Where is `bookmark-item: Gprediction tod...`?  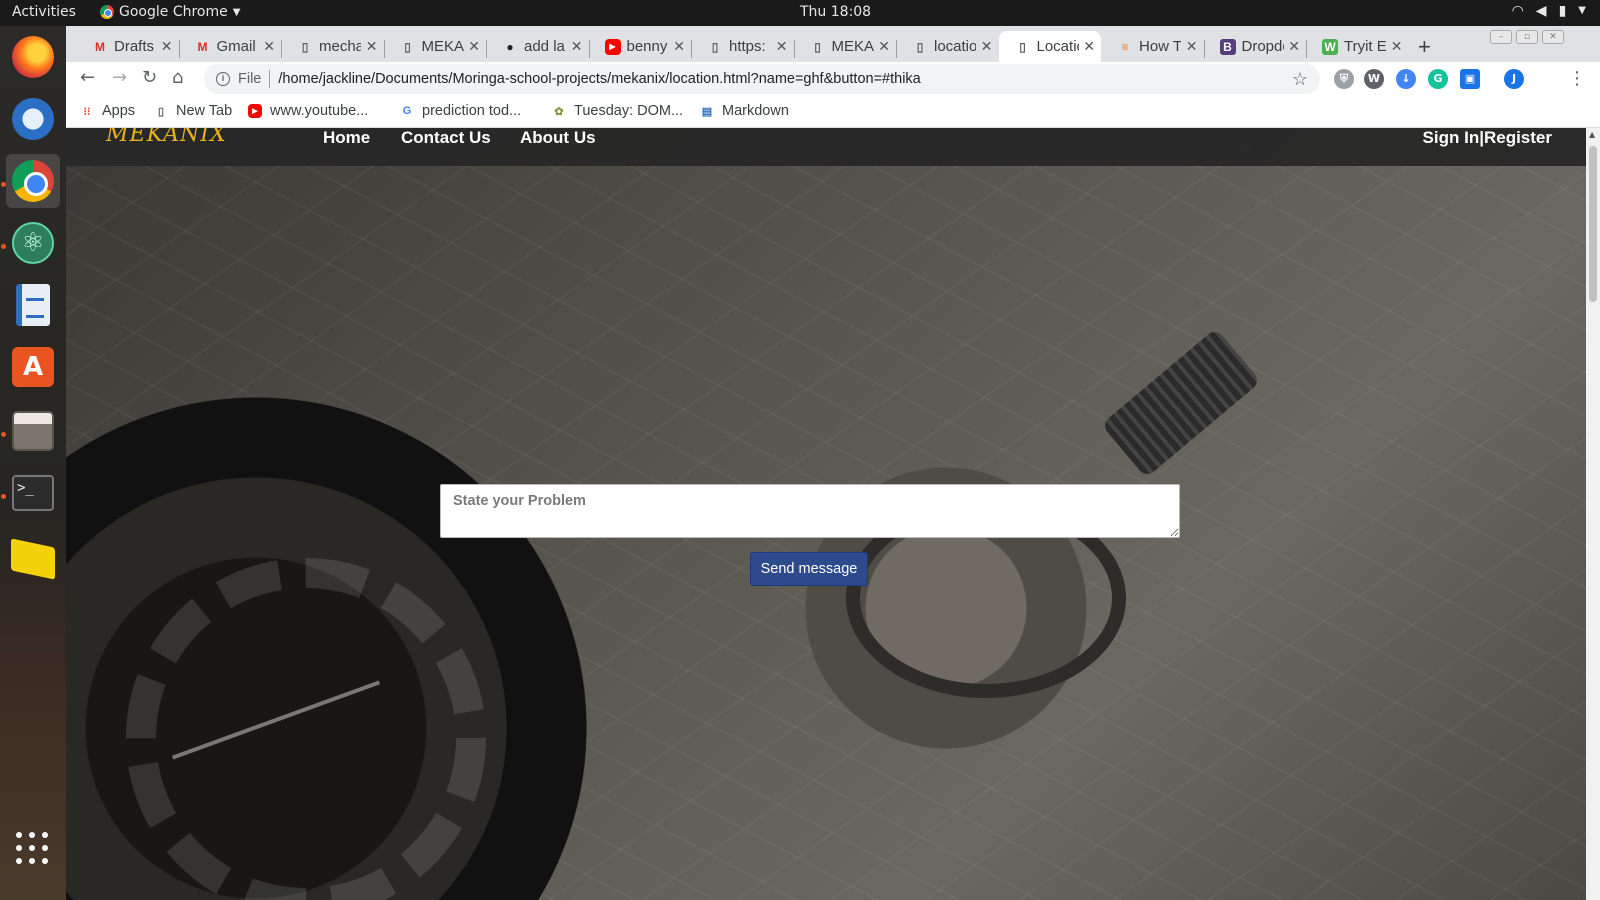 bookmark-item: Gprediction tod... is located at coordinates (460, 111).